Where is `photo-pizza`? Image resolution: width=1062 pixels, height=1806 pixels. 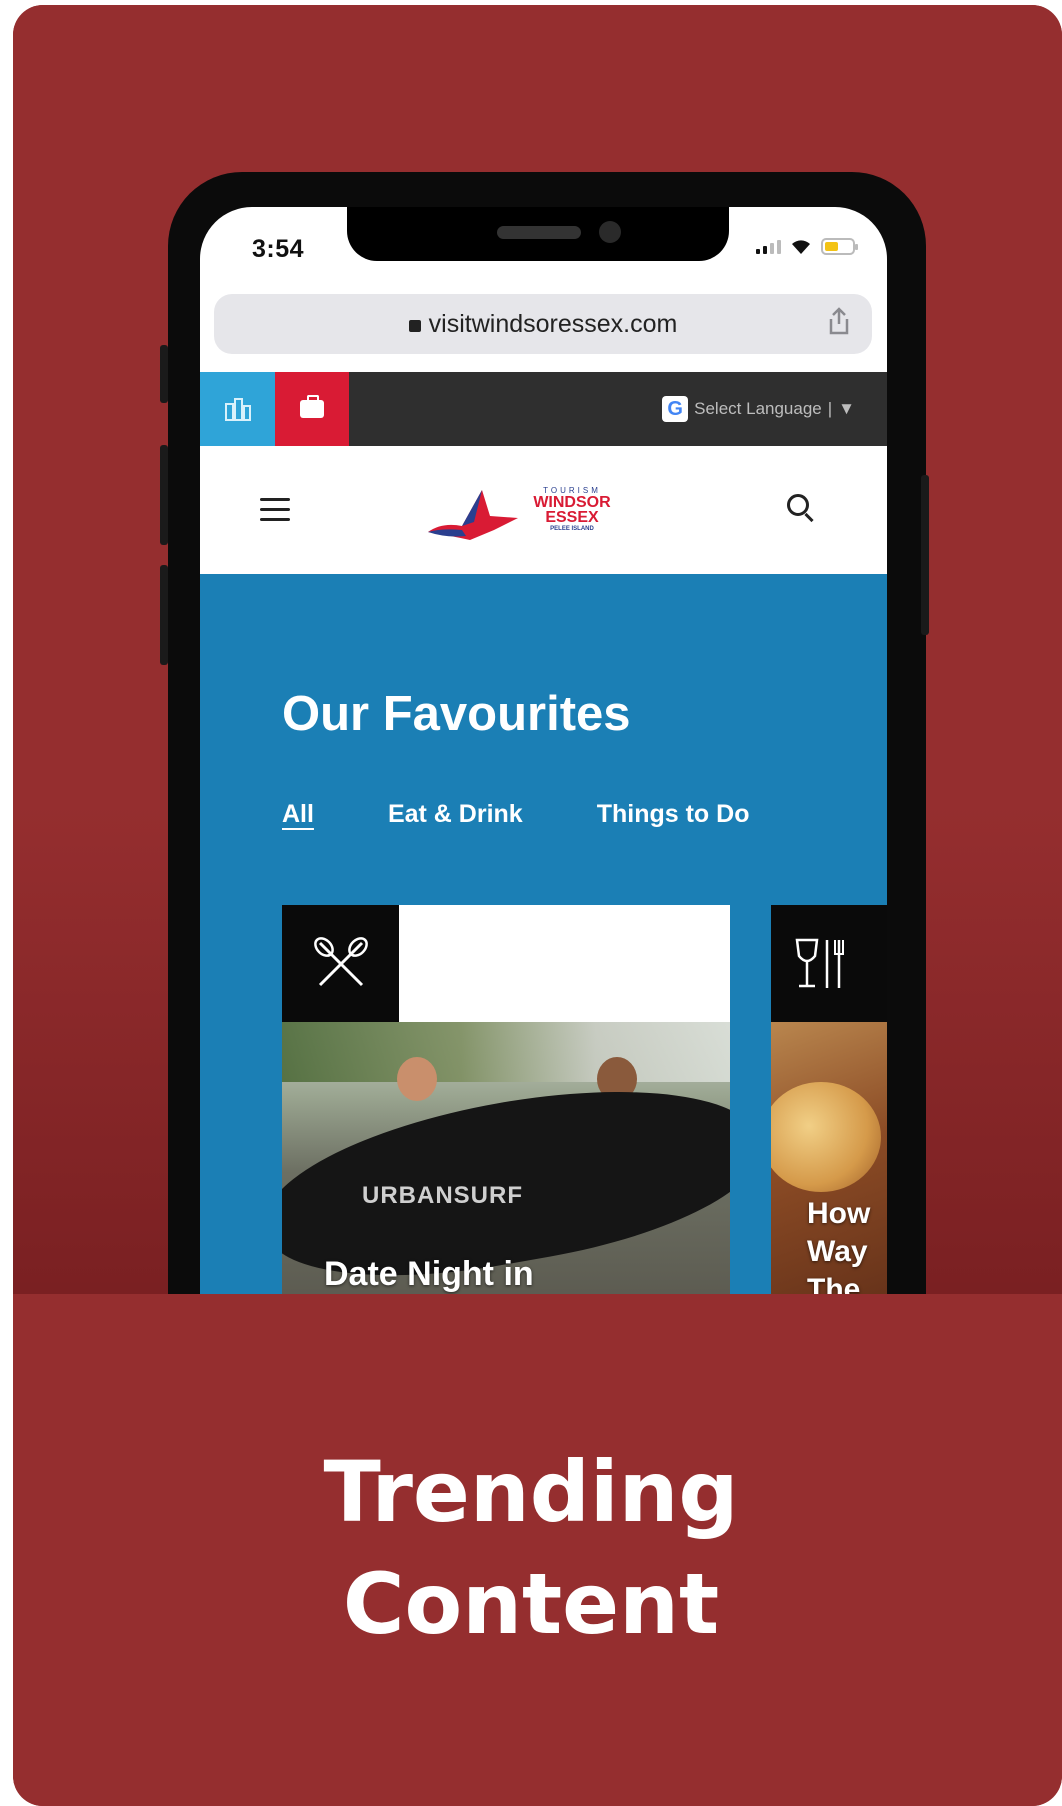
photo-pizza is located at coordinates (826, 1137).